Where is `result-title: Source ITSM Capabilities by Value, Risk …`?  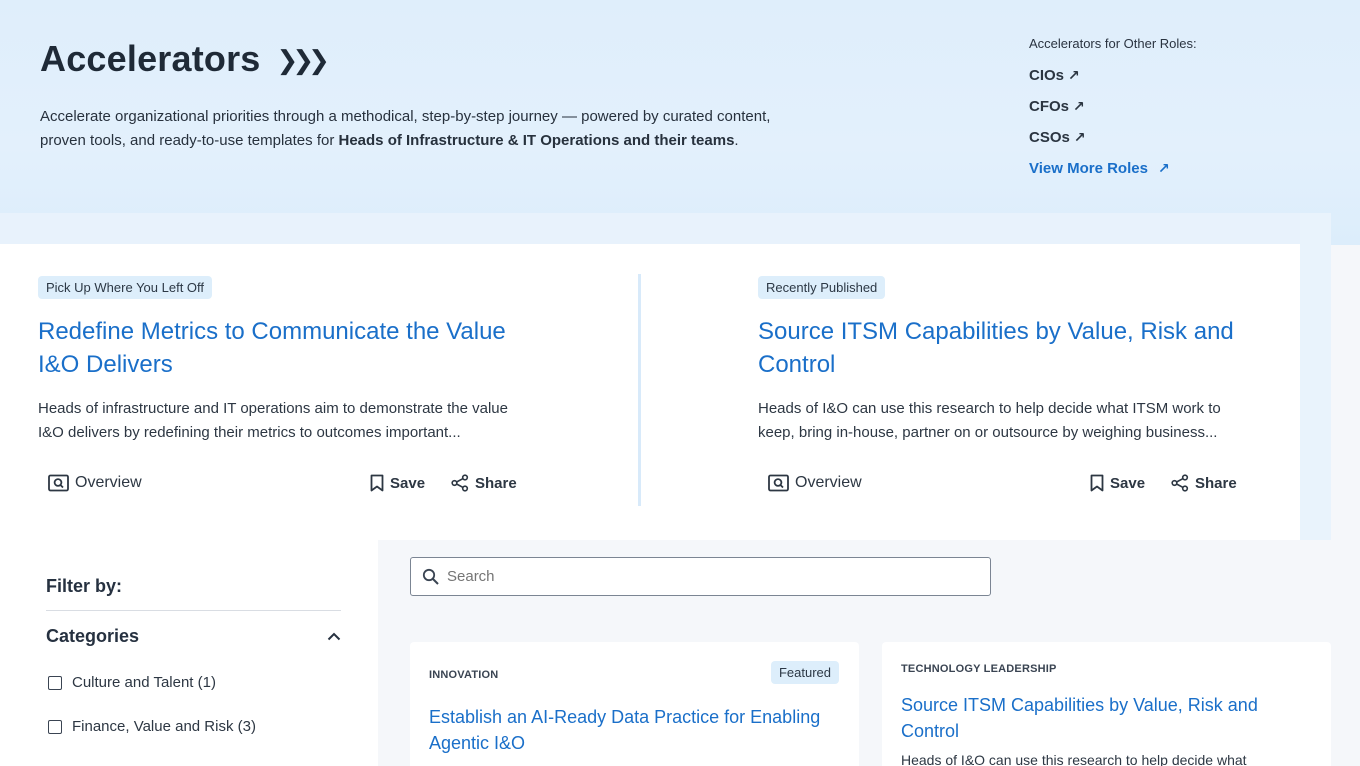 result-title: Source ITSM Capabilities by Value, Risk … is located at coordinates (1106, 718).